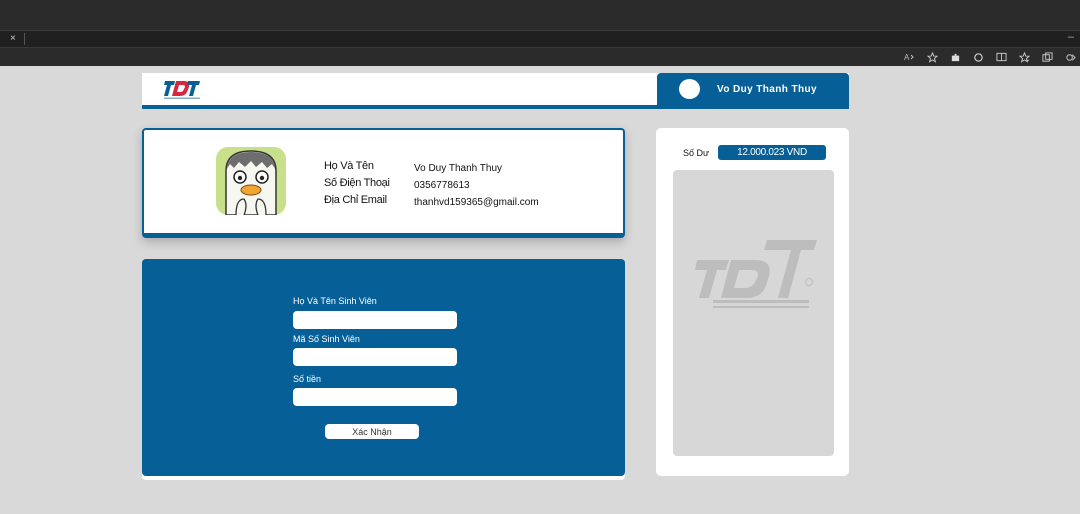  I want to click on email-value: thanhvd159365@gmail.com, so click(476, 202).